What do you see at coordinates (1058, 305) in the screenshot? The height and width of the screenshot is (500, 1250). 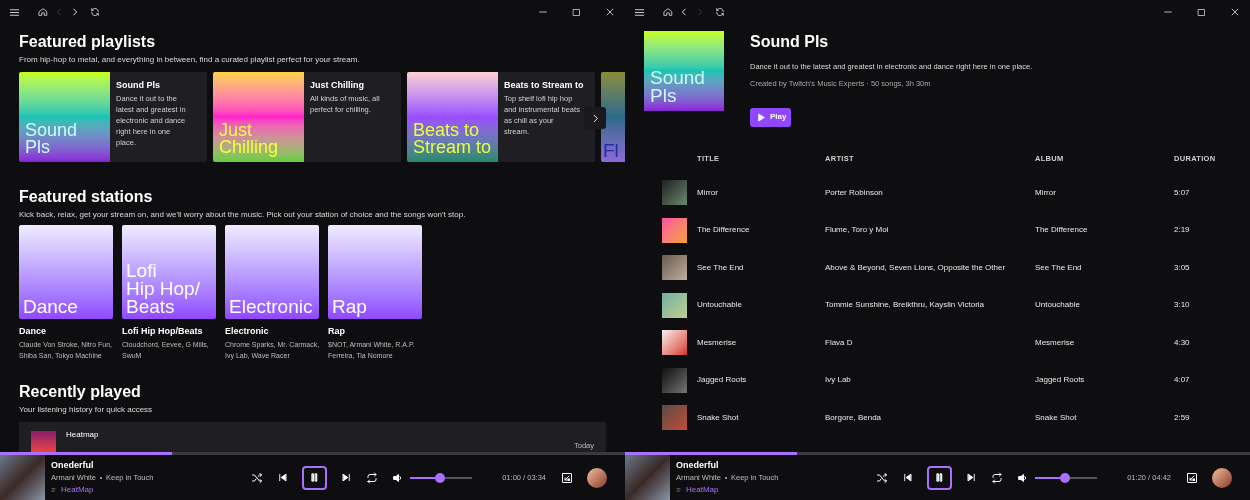 I see `track-album: Untouchable` at bounding box center [1058, 305].